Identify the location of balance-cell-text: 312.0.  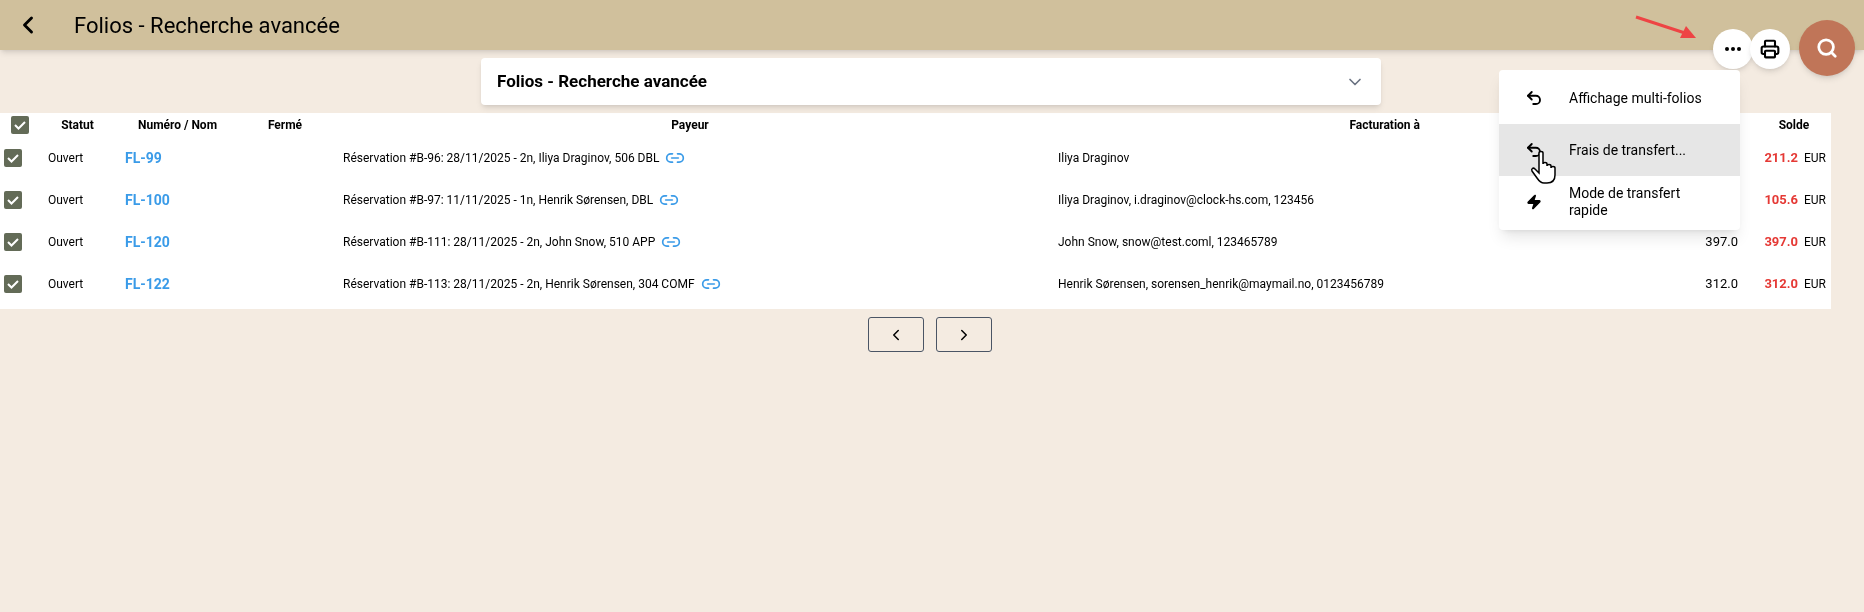
(1781, 284).